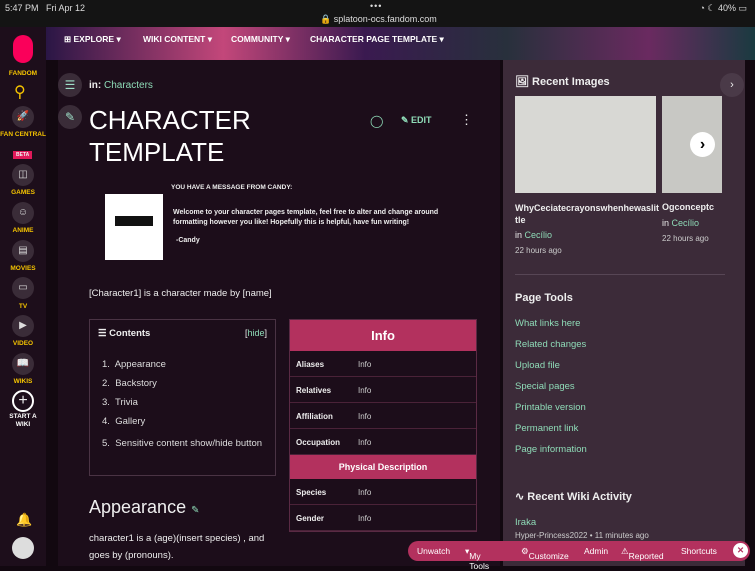  What do you see at coordinates (545, 386) in the screenshot?
I see `tool-link: Special pages` at bounding box center [545, 386].